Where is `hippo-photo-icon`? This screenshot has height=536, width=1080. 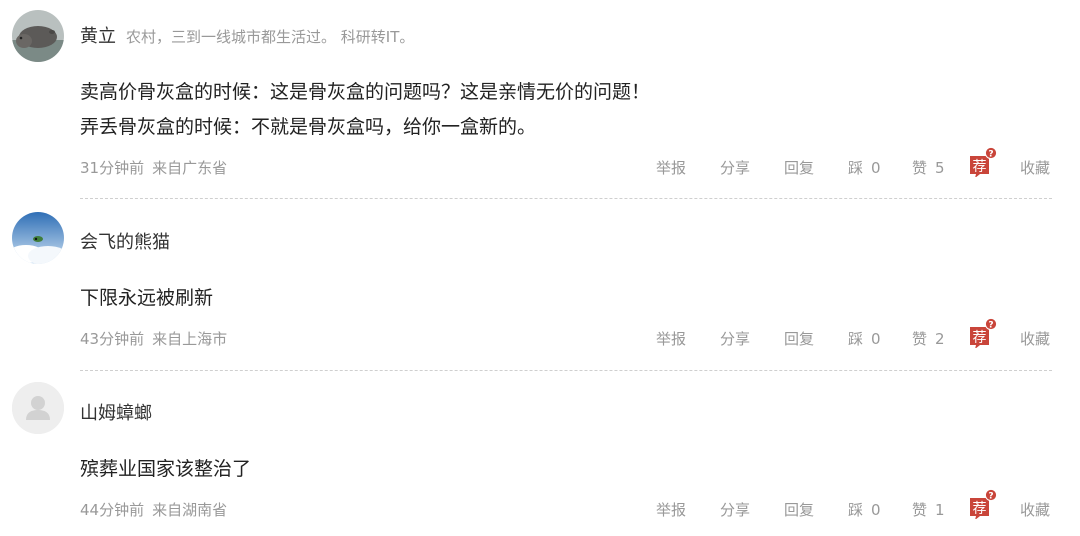
hippo-photo-icon is located at coordinates (38, 36).